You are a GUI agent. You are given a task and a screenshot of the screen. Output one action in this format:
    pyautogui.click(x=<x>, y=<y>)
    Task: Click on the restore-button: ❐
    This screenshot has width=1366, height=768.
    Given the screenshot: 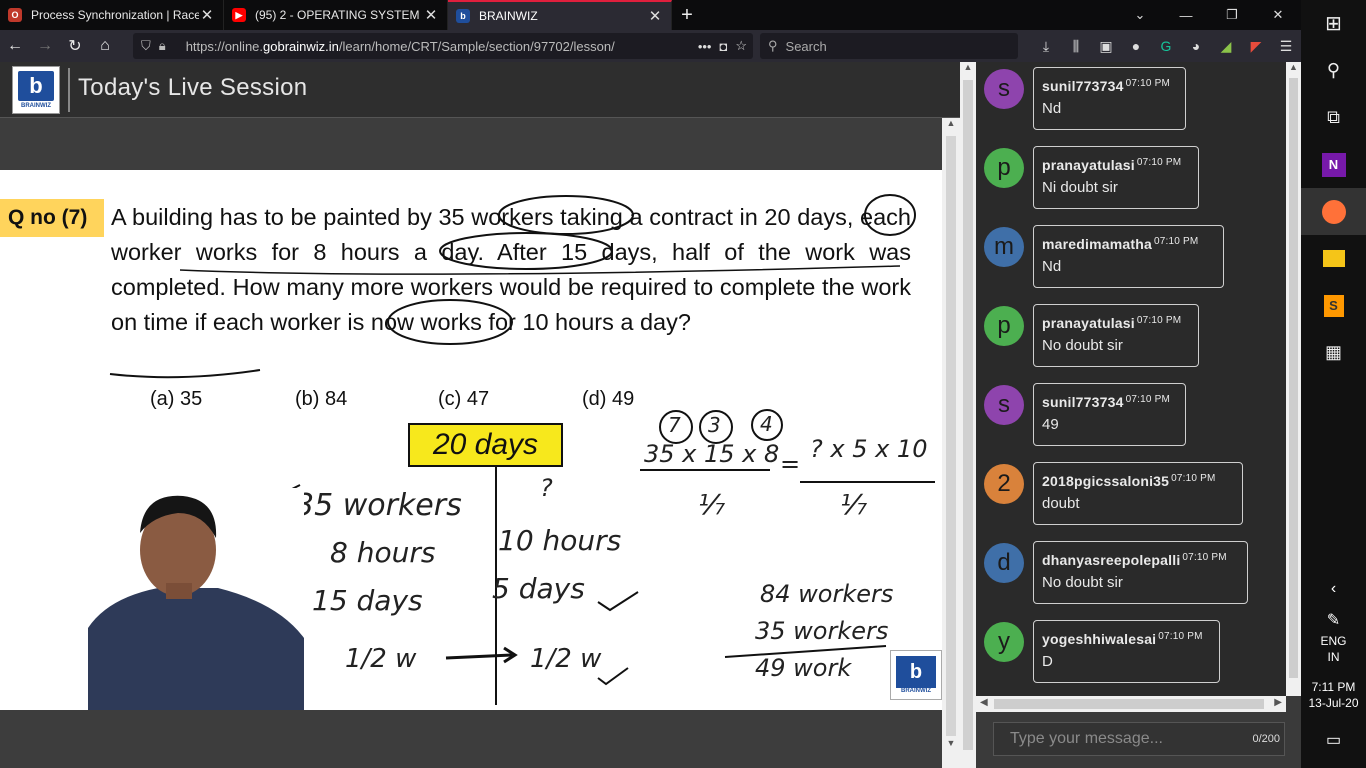 What is the action you would take?
    pyautogui.click(x=1232, y=15)
    